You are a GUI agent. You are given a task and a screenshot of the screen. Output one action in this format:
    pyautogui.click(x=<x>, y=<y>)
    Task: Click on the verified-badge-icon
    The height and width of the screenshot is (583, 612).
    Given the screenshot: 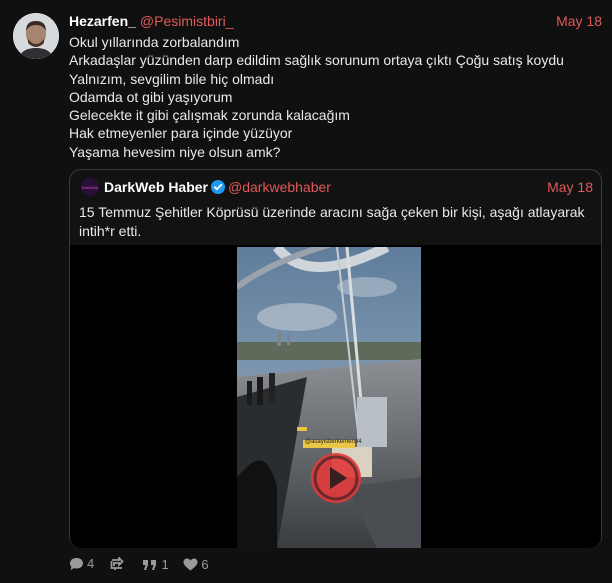 What is the action you would take?
    pyautogui.click(x=218, y=187)
    